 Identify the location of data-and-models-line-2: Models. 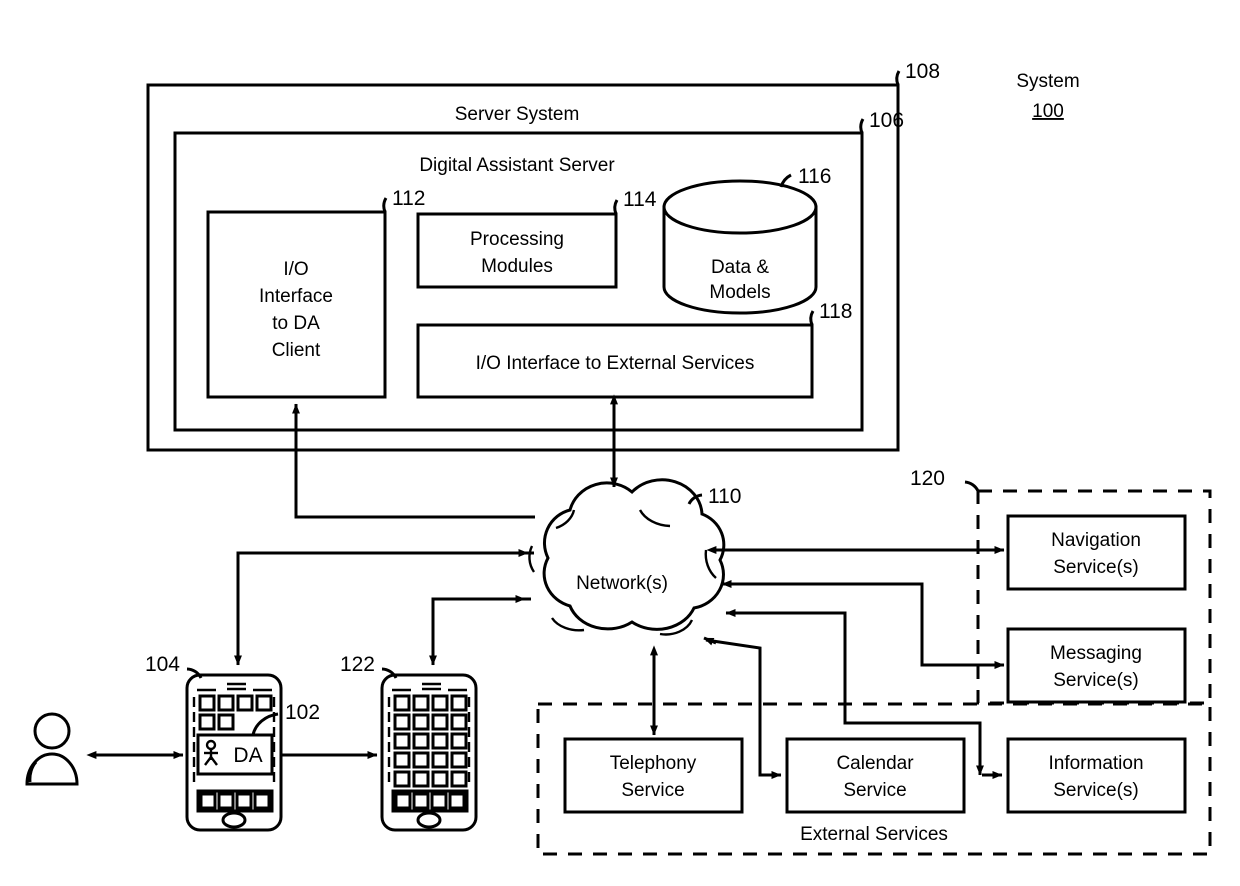
(739, 292).